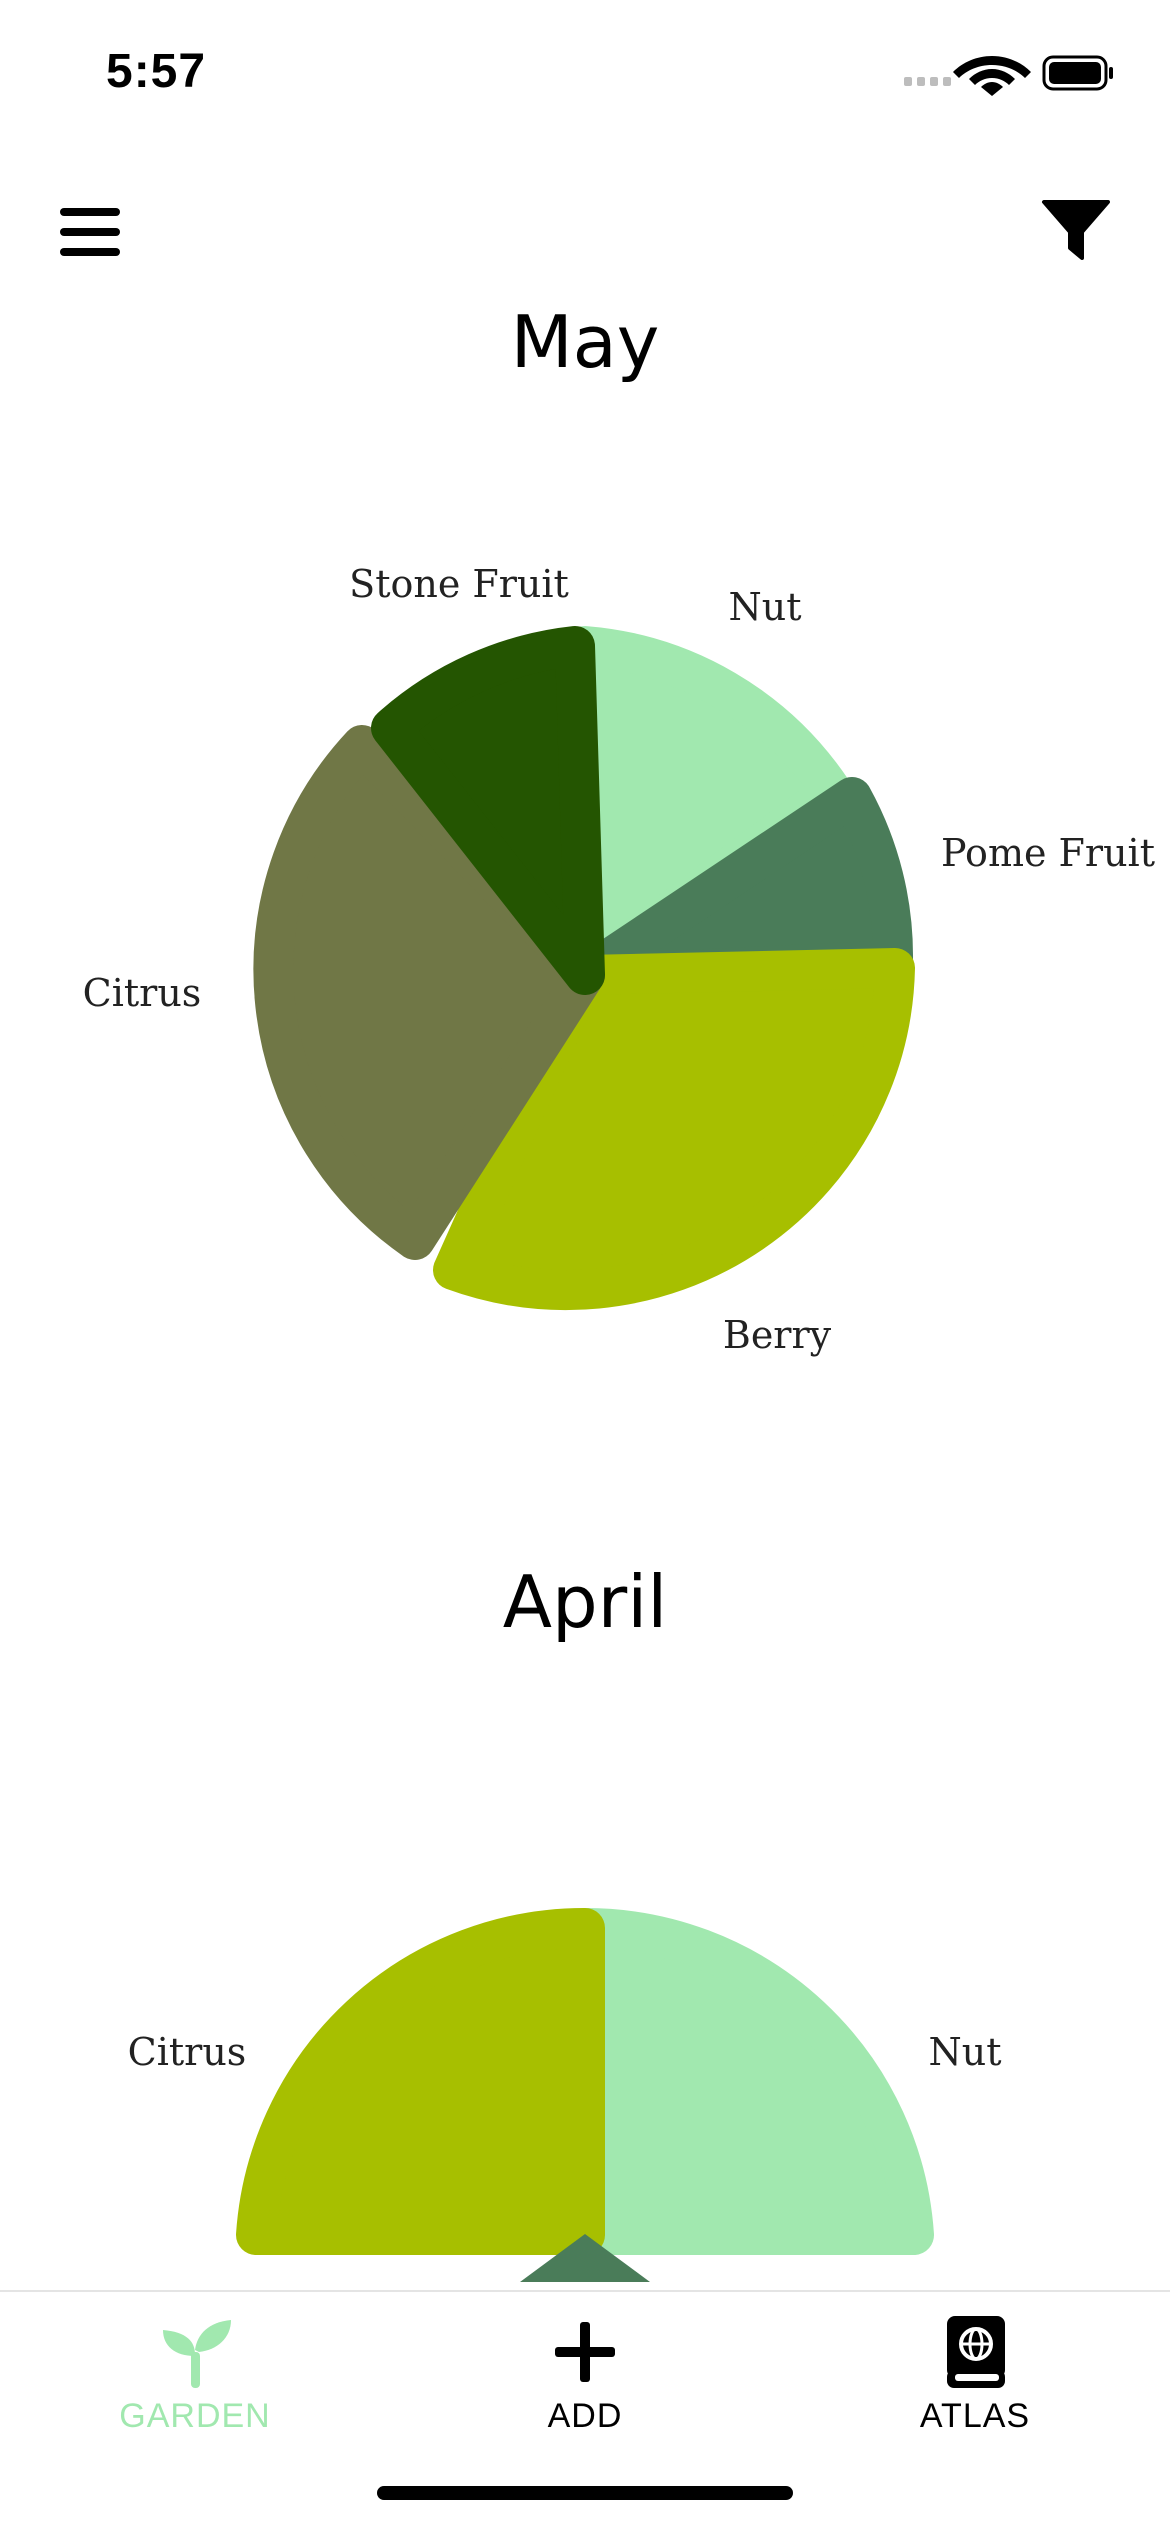 The width and height of the screenshot is (1170, 2534). What do you see at coordinates (585, 235) in the screenshot?
I see `top-bar` at bounding box center [585, 235].